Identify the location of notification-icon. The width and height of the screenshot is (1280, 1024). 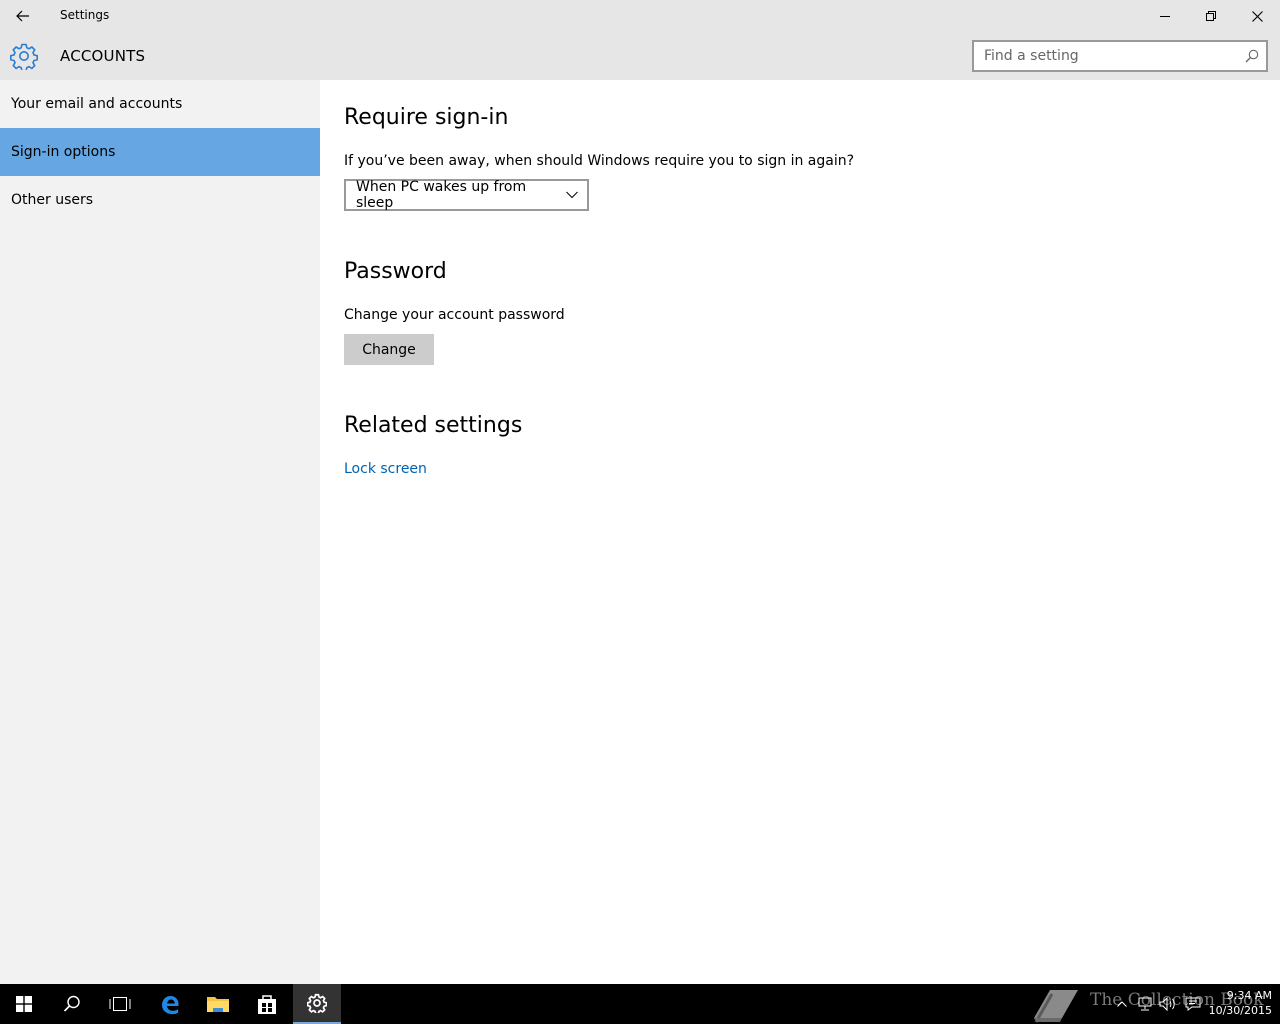
(1193, 1004).